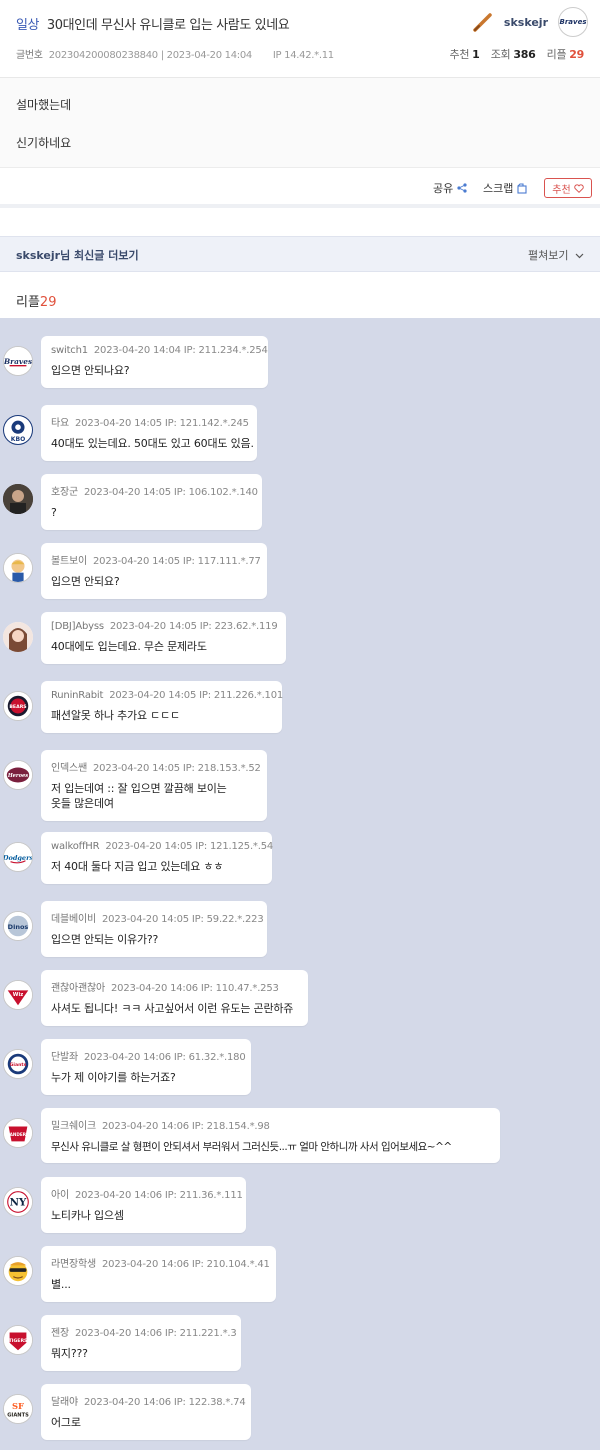 Image resolution: width=600 pixels, height=1450 pixels. What do you see at coordinates (18, 439) in the screenshot?
I see `svg-text: KBO` at bounding box center [18, 439].